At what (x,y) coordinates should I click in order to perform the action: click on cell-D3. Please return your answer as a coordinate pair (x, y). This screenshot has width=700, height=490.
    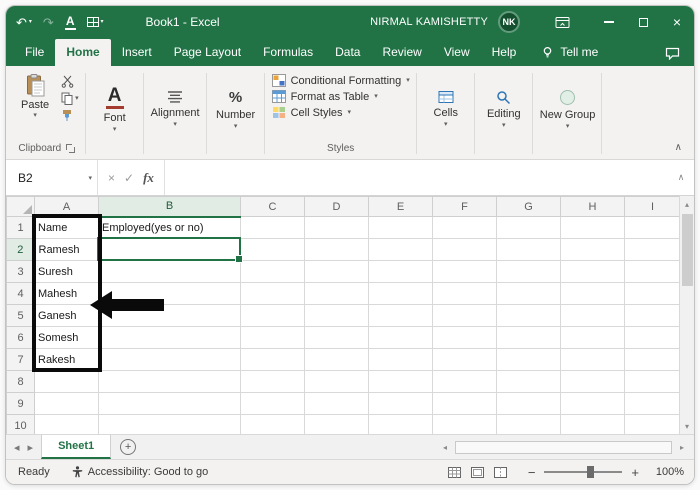
    Looking at the image, I should click on (336, 271).